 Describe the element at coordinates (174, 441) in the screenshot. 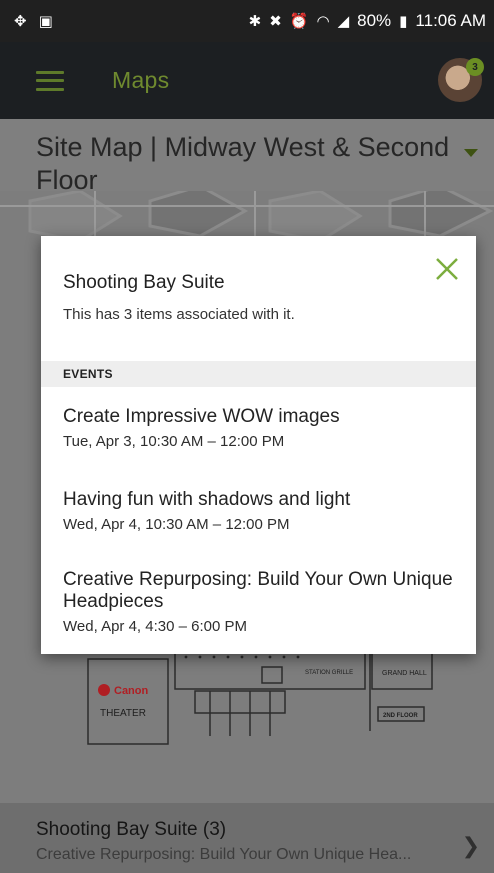

I see `event-time: Tue, Apr 3, 10:30 AM – 12:00 PM` at that location.